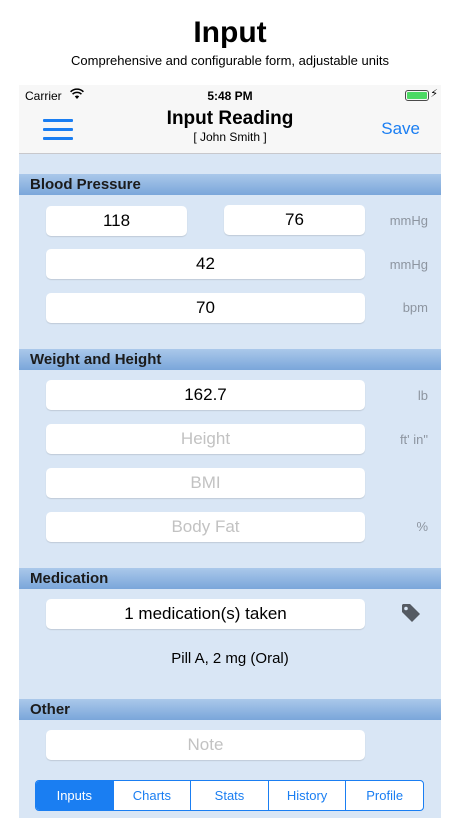 This screenshot has width=460, height=818. What do you see at coordinates (205, 745) in the screenshot?
I see `note-field: Note` at bounding box center [205, 745].